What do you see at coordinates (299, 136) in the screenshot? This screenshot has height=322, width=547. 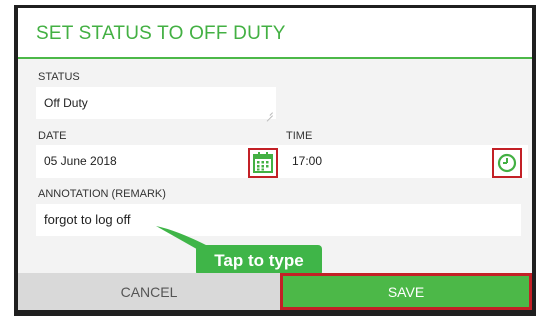 I see `time-label: TIME` at bounding box center [299, 136].